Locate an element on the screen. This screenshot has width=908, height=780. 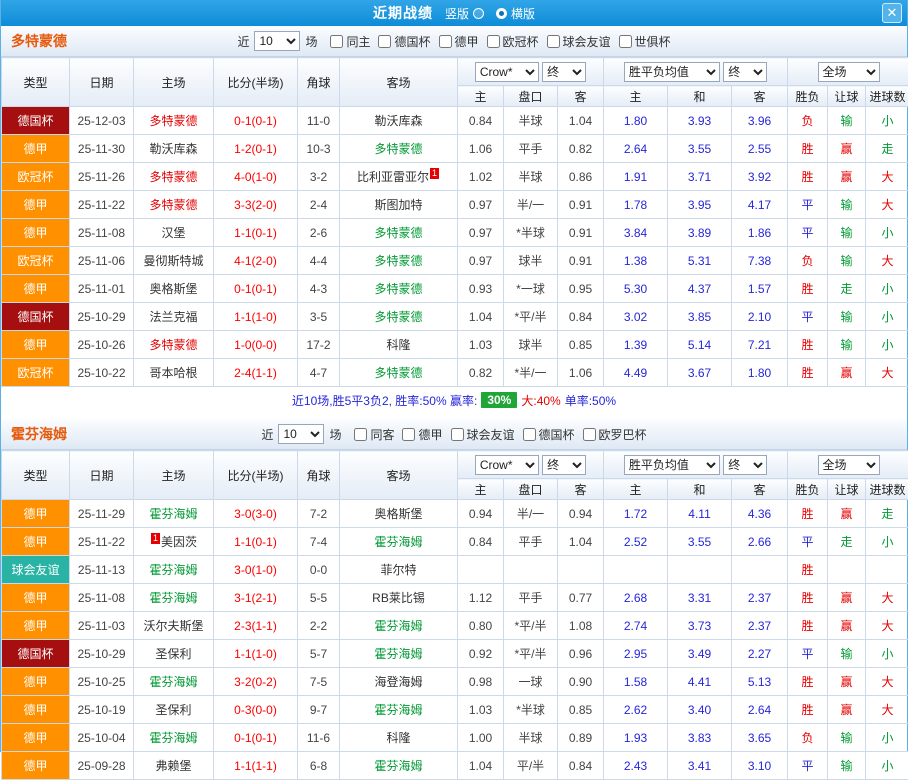
col-euro-away: 客 is located at coordinates (760, 96).